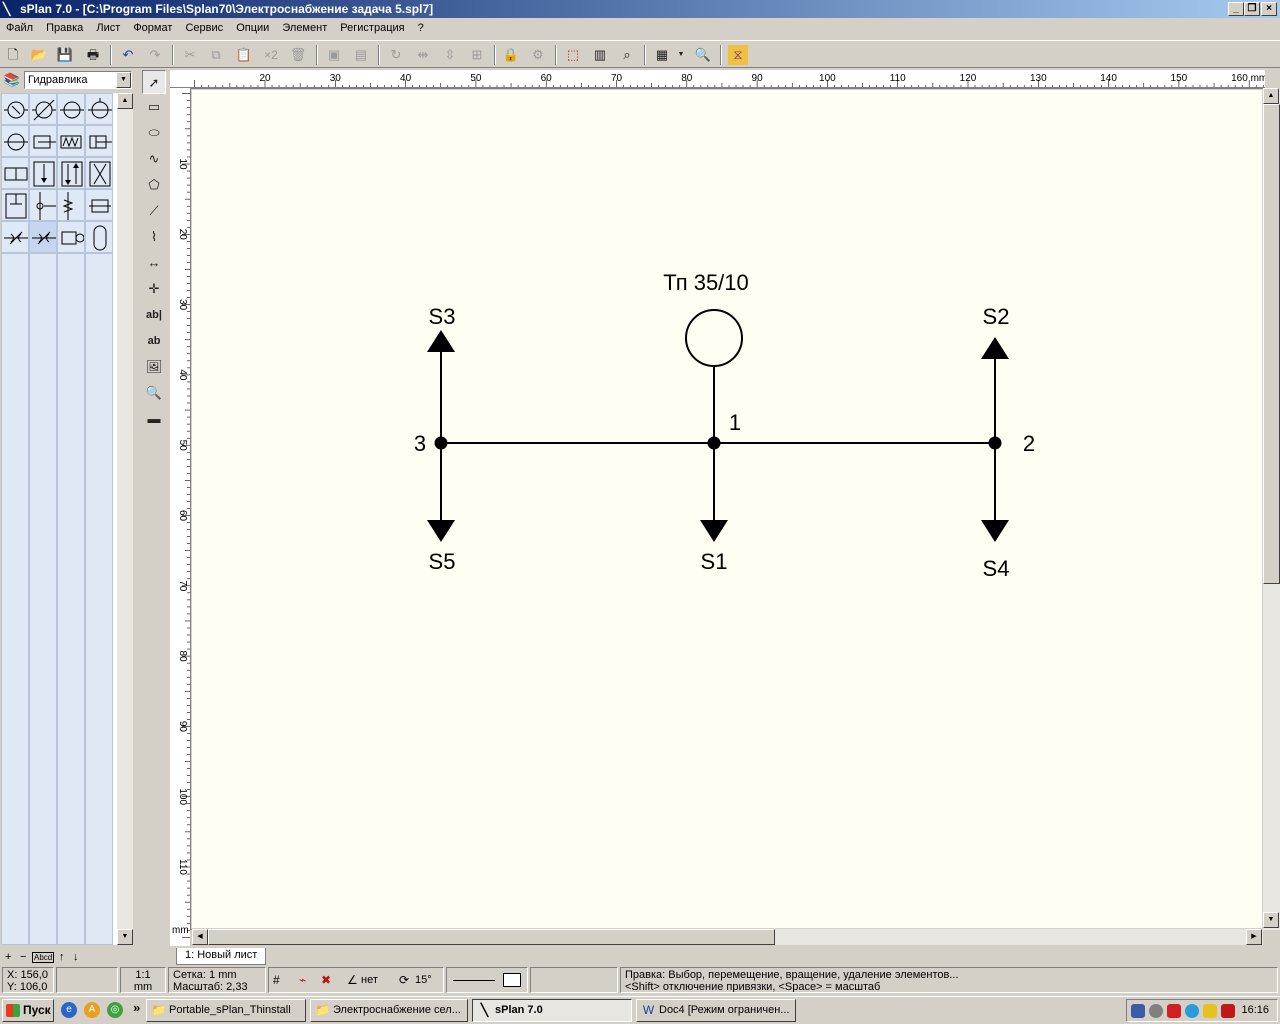 This screenshot has width=1280, height=1024. What do you see at coordinates (352, 980) in the screenshot?
I see `snap-angle-icon: ∠` at bounding box center [352, 980].